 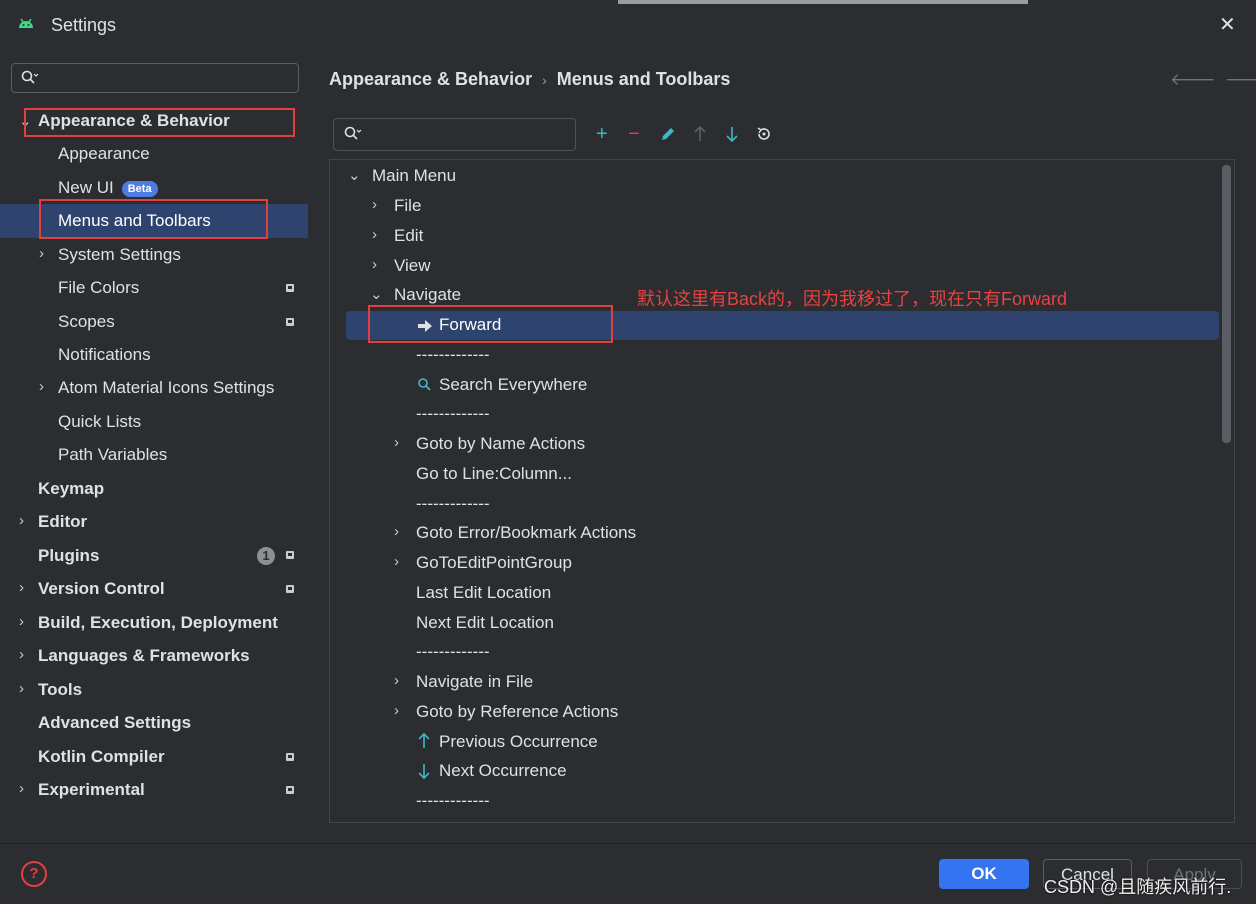 What do you see at coordinates (852, 299) in the screenshot?
I see `annotation-note: 默认这里有Back的，因为我移过了，现在只有Forward` at bounding box center [852, 299].